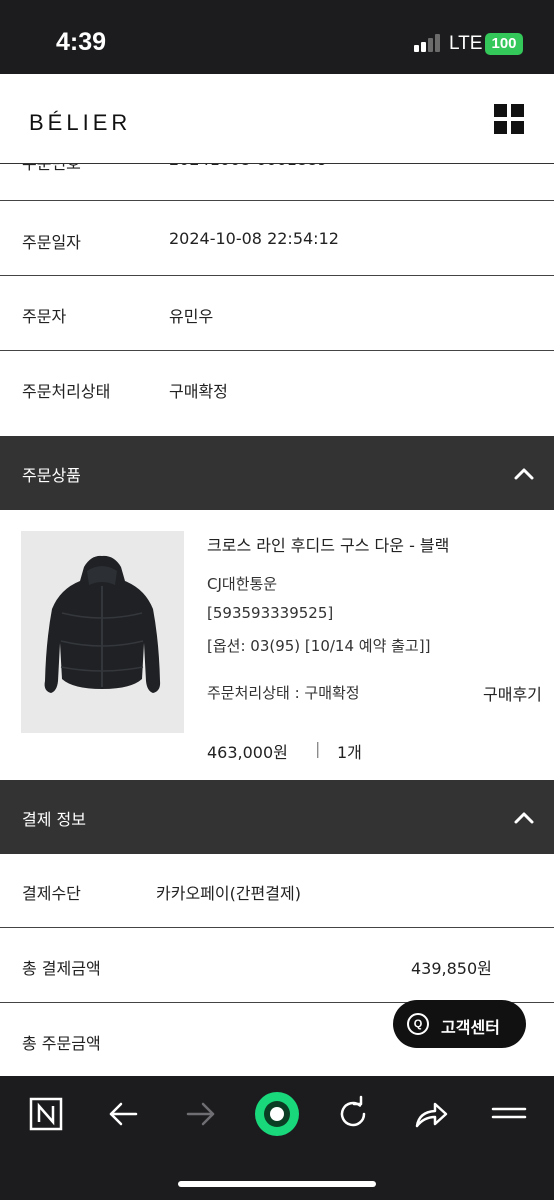  Describe the element at coordinates (248, 166) in the screenshot. I see `order-number-value: 20241008-0001889` at that location.